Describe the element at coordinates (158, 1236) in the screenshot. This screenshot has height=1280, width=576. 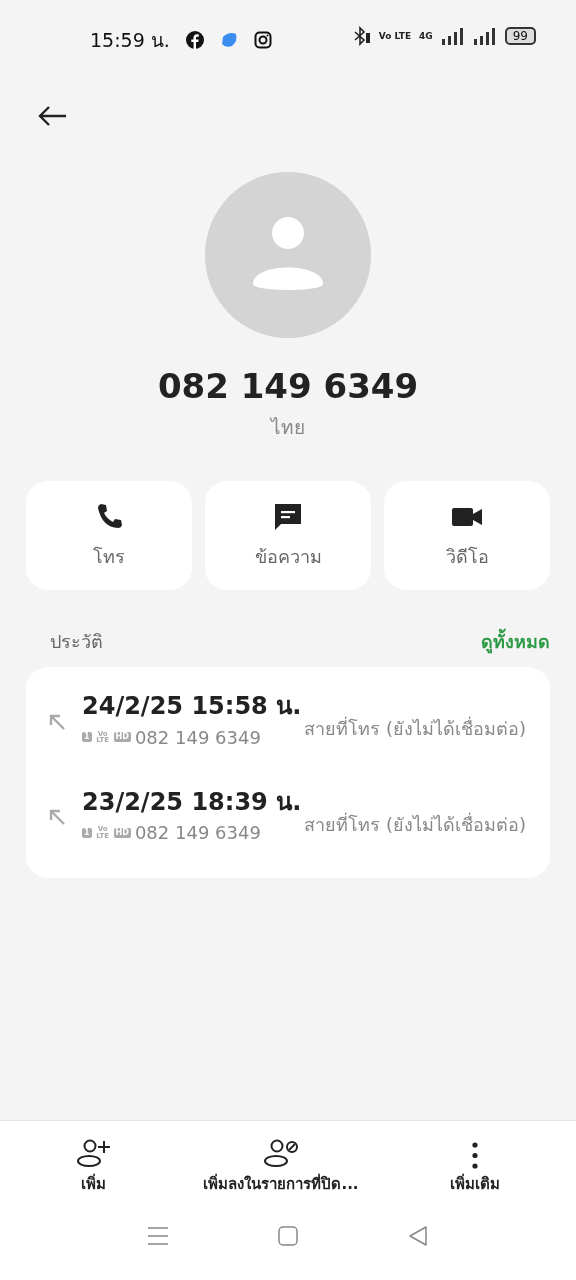
I see `menu-icon` at that location.